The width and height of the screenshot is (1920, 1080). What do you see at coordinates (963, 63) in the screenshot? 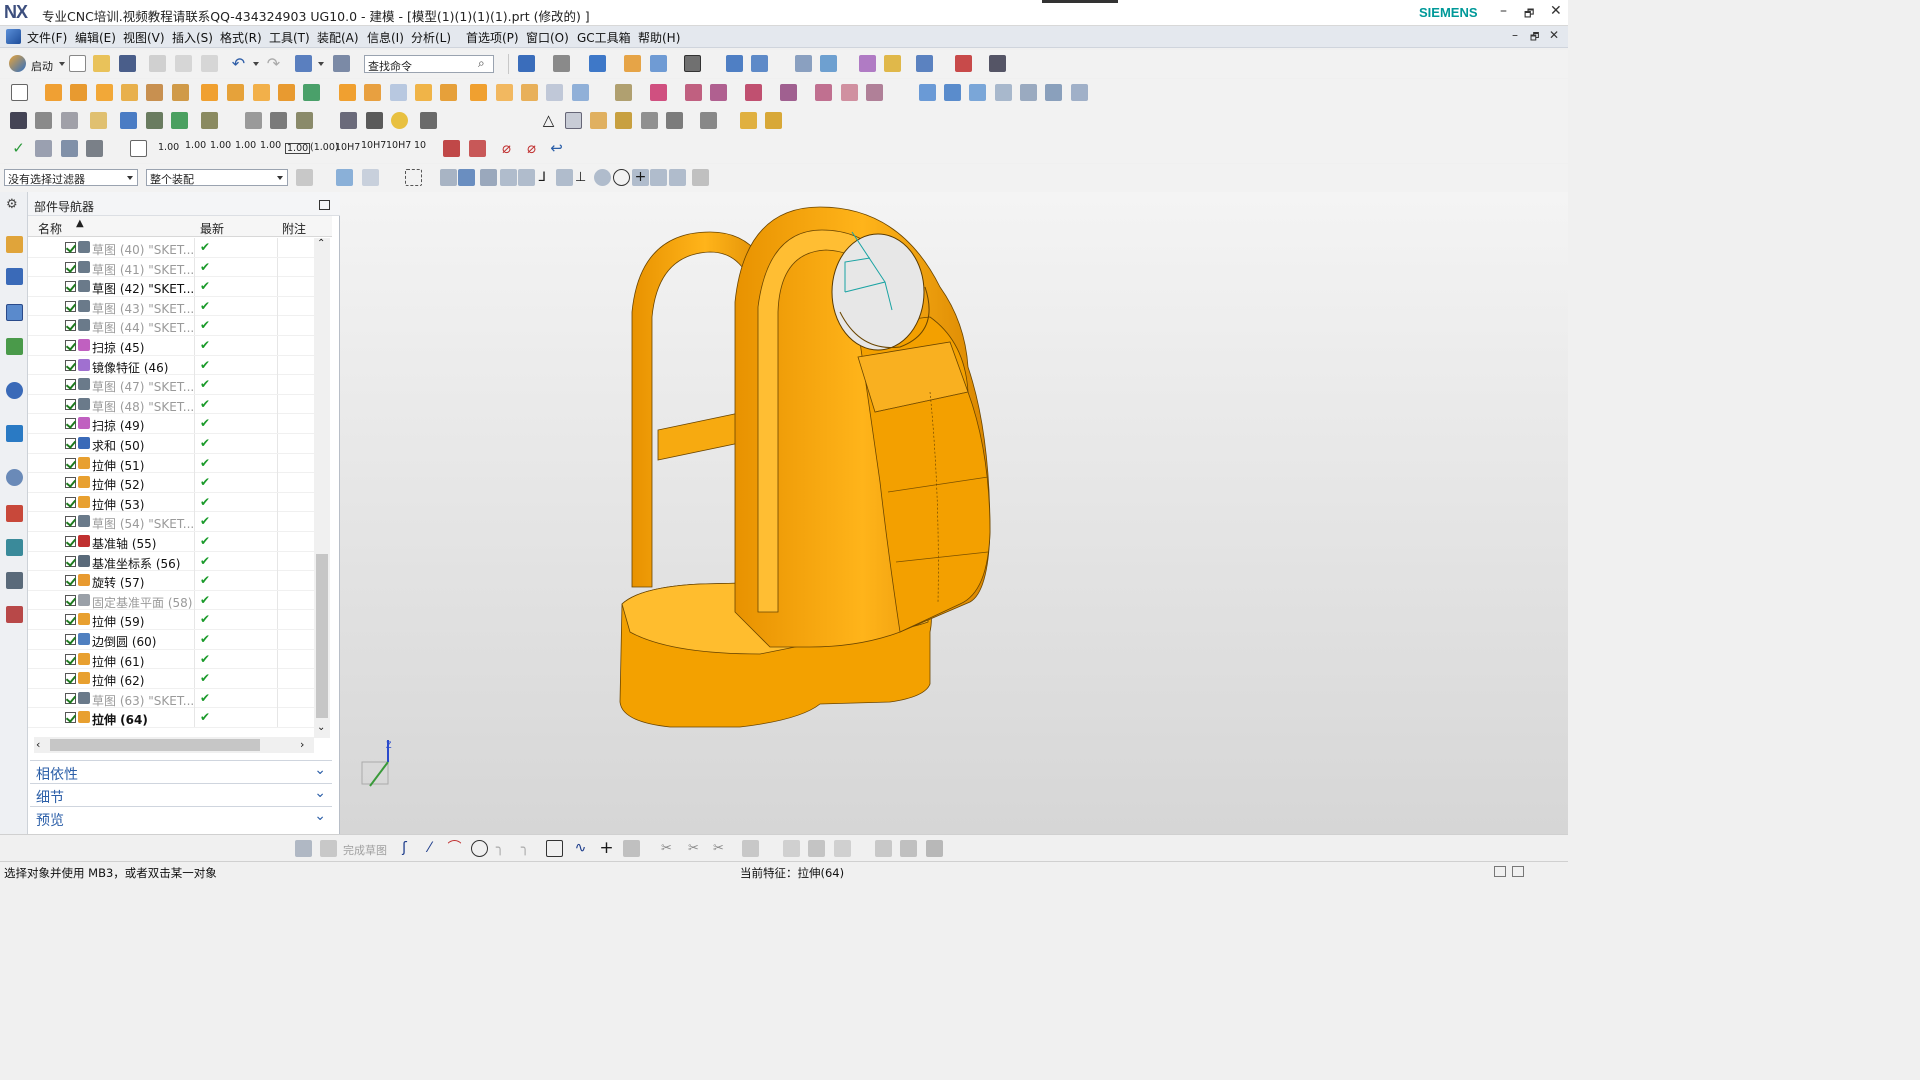
I see `gc-tool-icon` at bounding box center [963, 63].